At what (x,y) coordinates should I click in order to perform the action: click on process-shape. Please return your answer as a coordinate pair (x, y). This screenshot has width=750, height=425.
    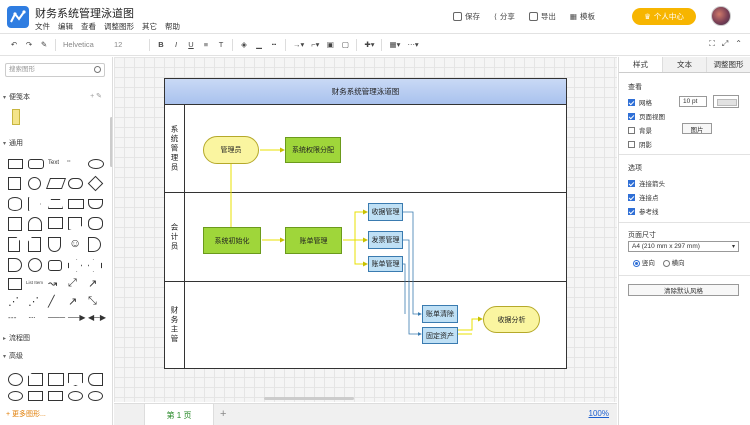
    Looking at the image, I should click on (75, 183).